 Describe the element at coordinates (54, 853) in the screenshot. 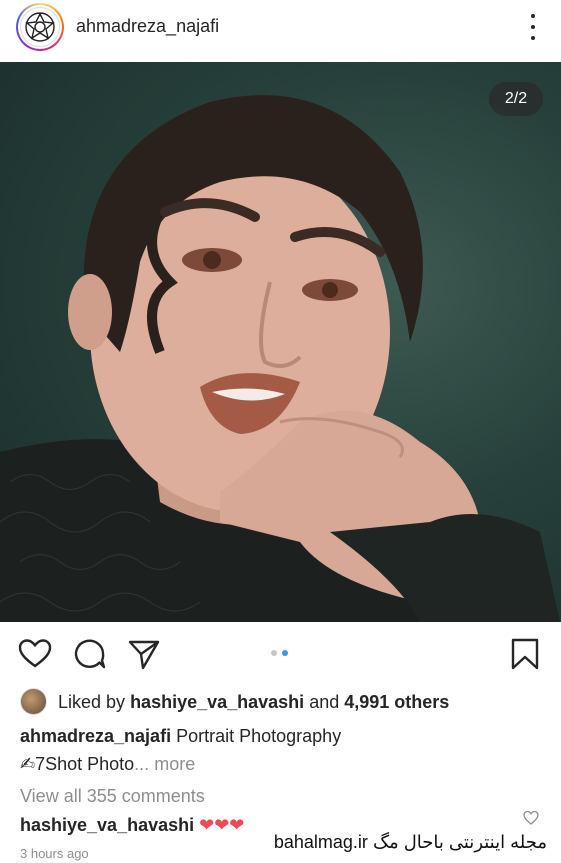

I see `post-timestamp: 3 hours ago` at that location.